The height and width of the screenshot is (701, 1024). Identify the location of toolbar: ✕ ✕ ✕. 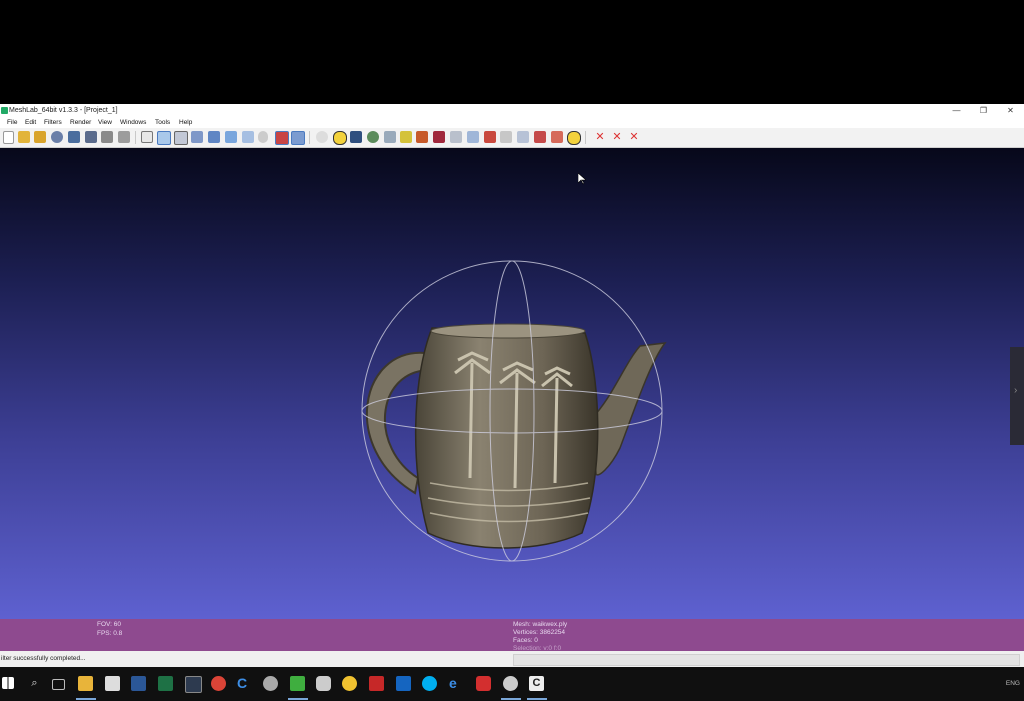
(512, 138).